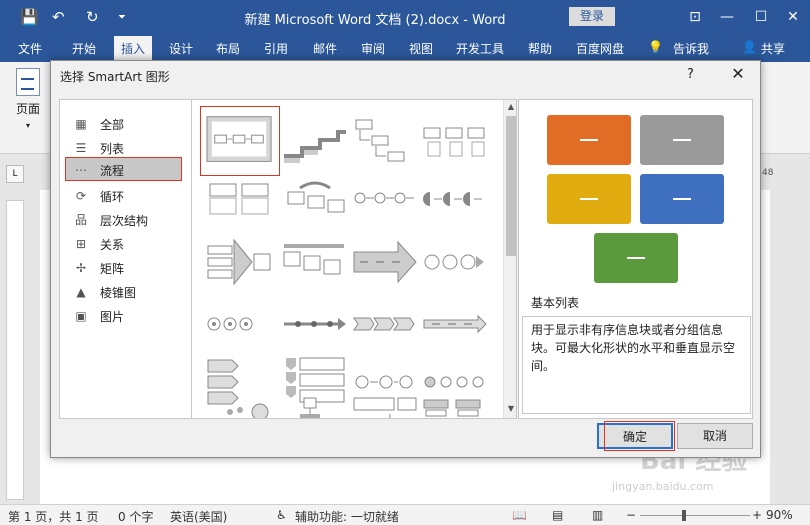 The height and width of the screenshot is (525, 810). Describe the element at coordinates (373, 48) in the screenshot. I see `tab-review: 审阅` at that location.